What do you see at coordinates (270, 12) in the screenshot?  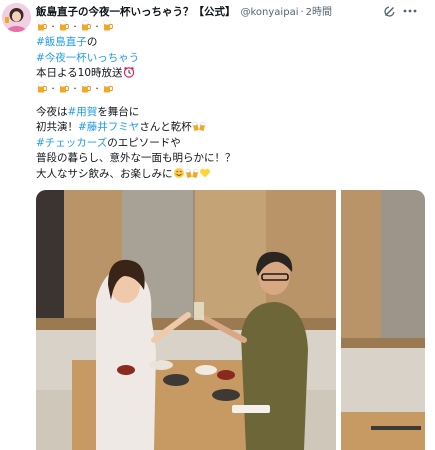 I see `account-handle: @konyaipai` at bounding box center [270, 12].